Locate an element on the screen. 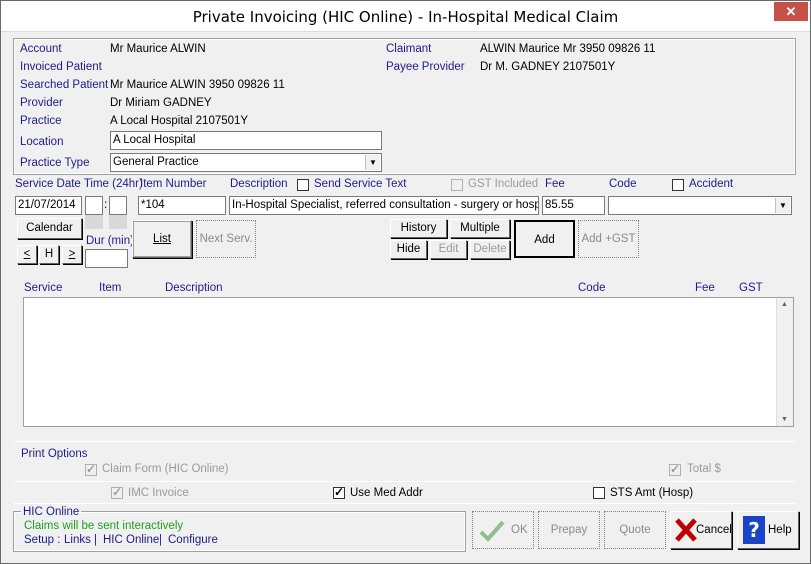 The height and width of the screenshot is (564, 811). quote-button: Quote is located at coordinates (635, 530).